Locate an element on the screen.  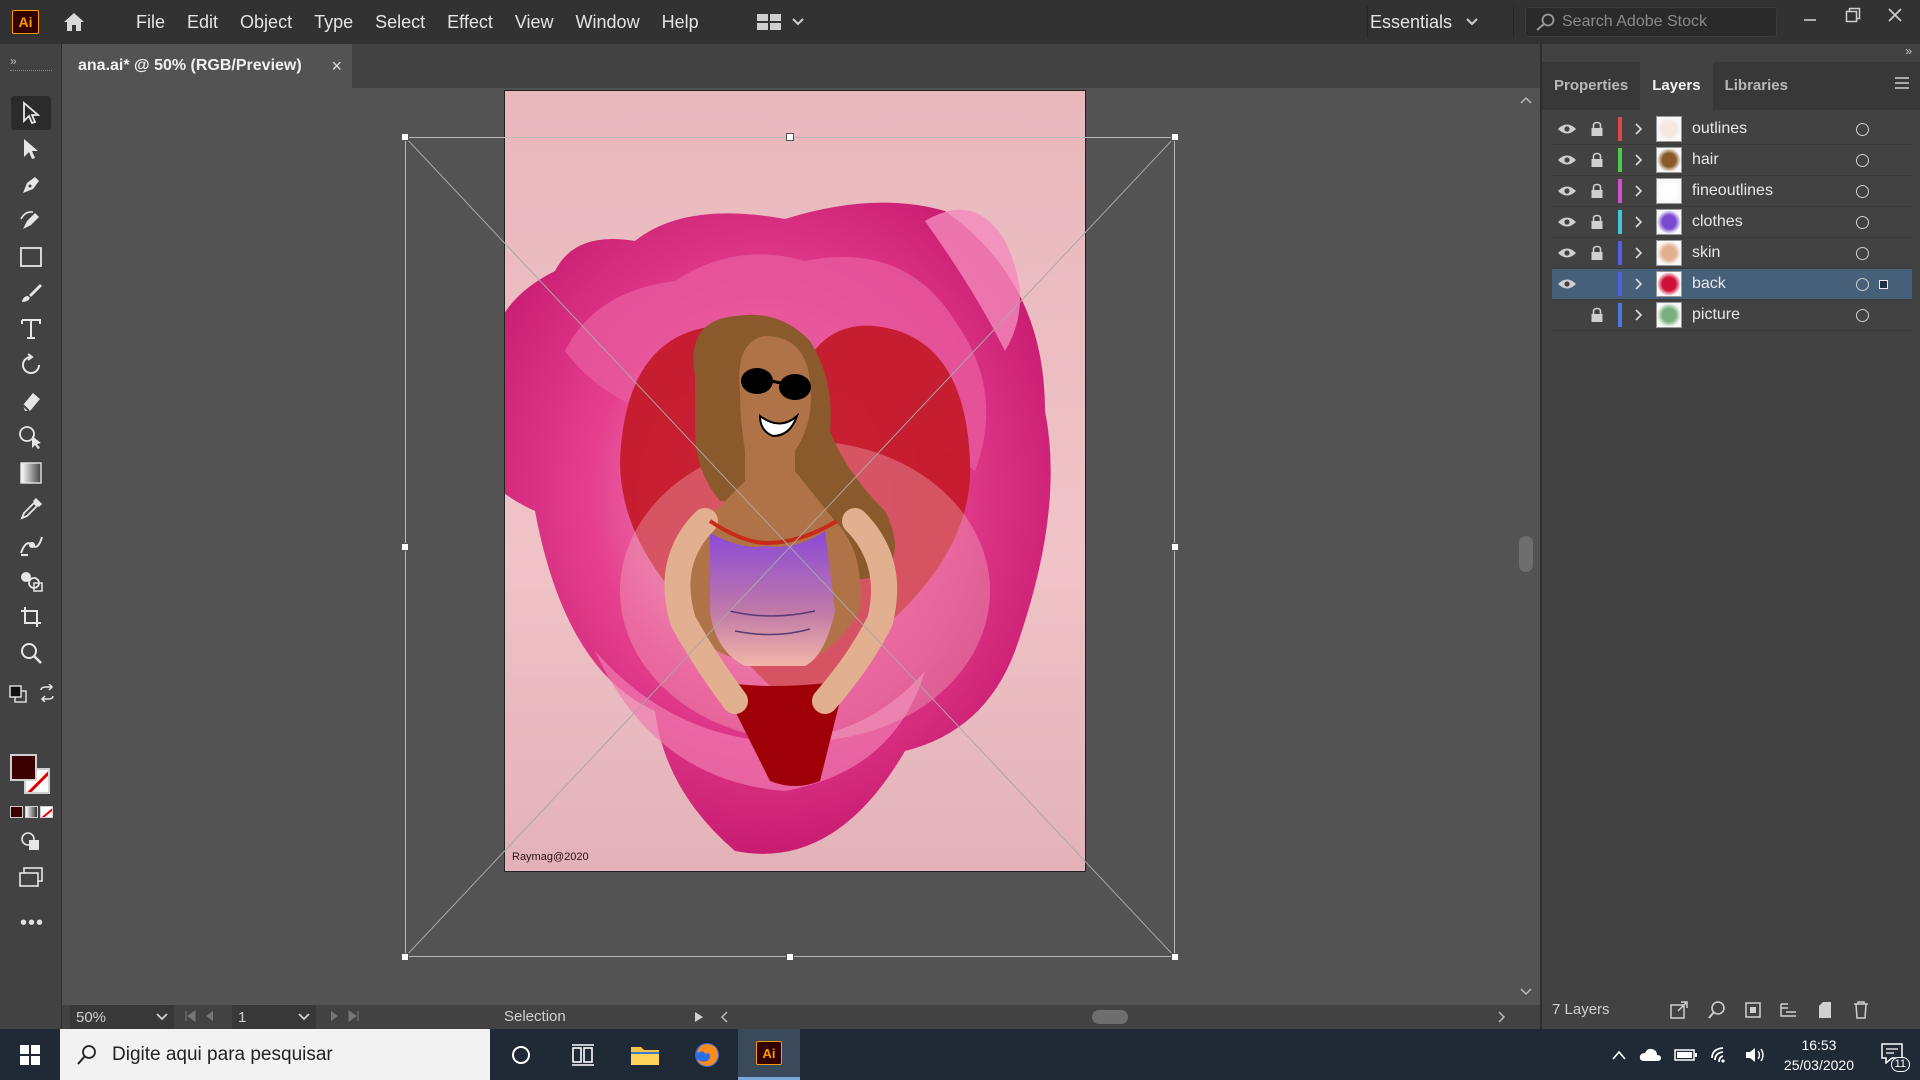
layer-name: fineoutlines is located at coordinates (1772, 191).